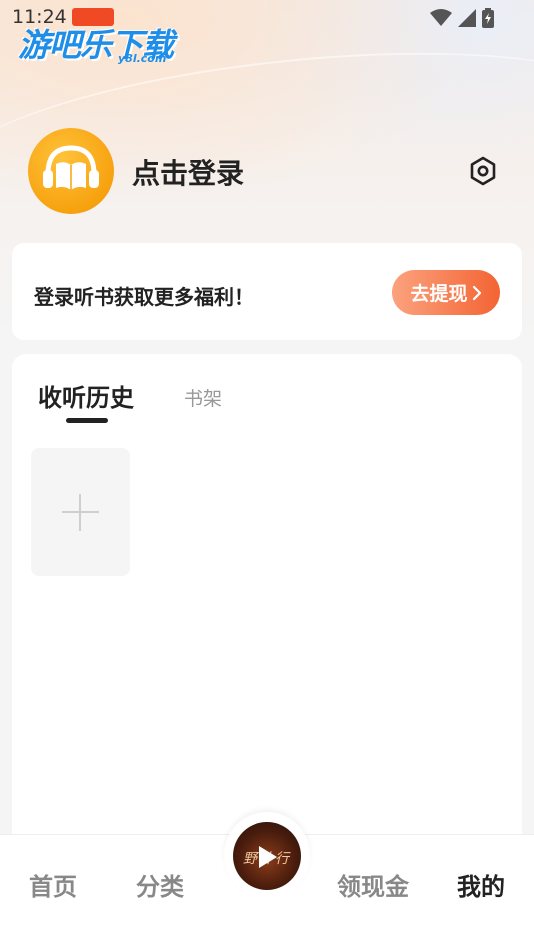  What do you see at coordinates (476, 292) in the screenshot?
I see `chevron-right-icon` at bounding box center [476, 292].